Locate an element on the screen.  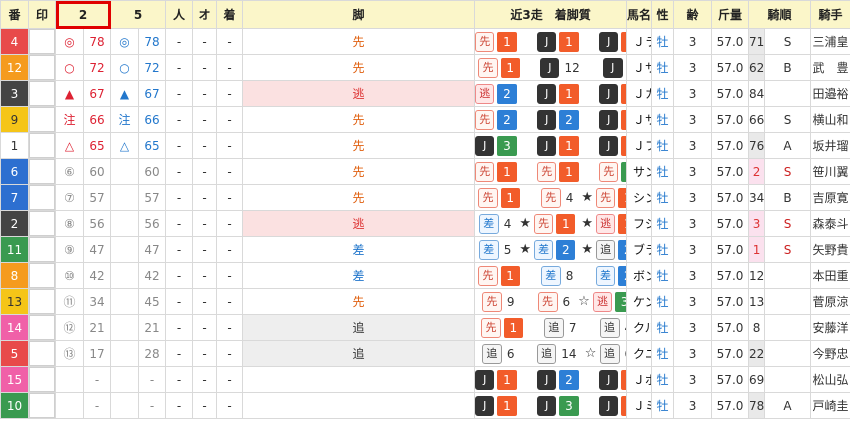
recent-run-1: 先2 is located at coordinates (496, 119).